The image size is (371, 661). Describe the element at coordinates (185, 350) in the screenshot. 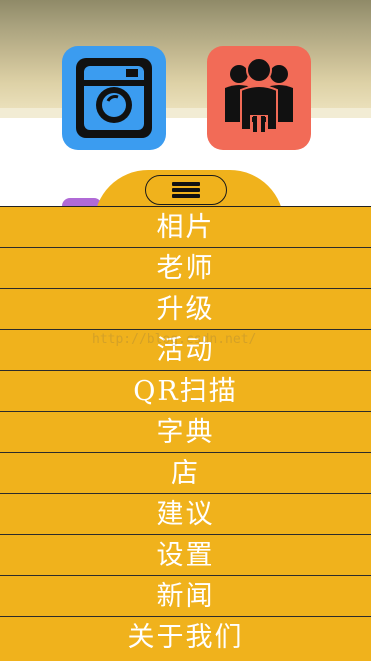

I see `menu-item-activities: 活动` at that location.